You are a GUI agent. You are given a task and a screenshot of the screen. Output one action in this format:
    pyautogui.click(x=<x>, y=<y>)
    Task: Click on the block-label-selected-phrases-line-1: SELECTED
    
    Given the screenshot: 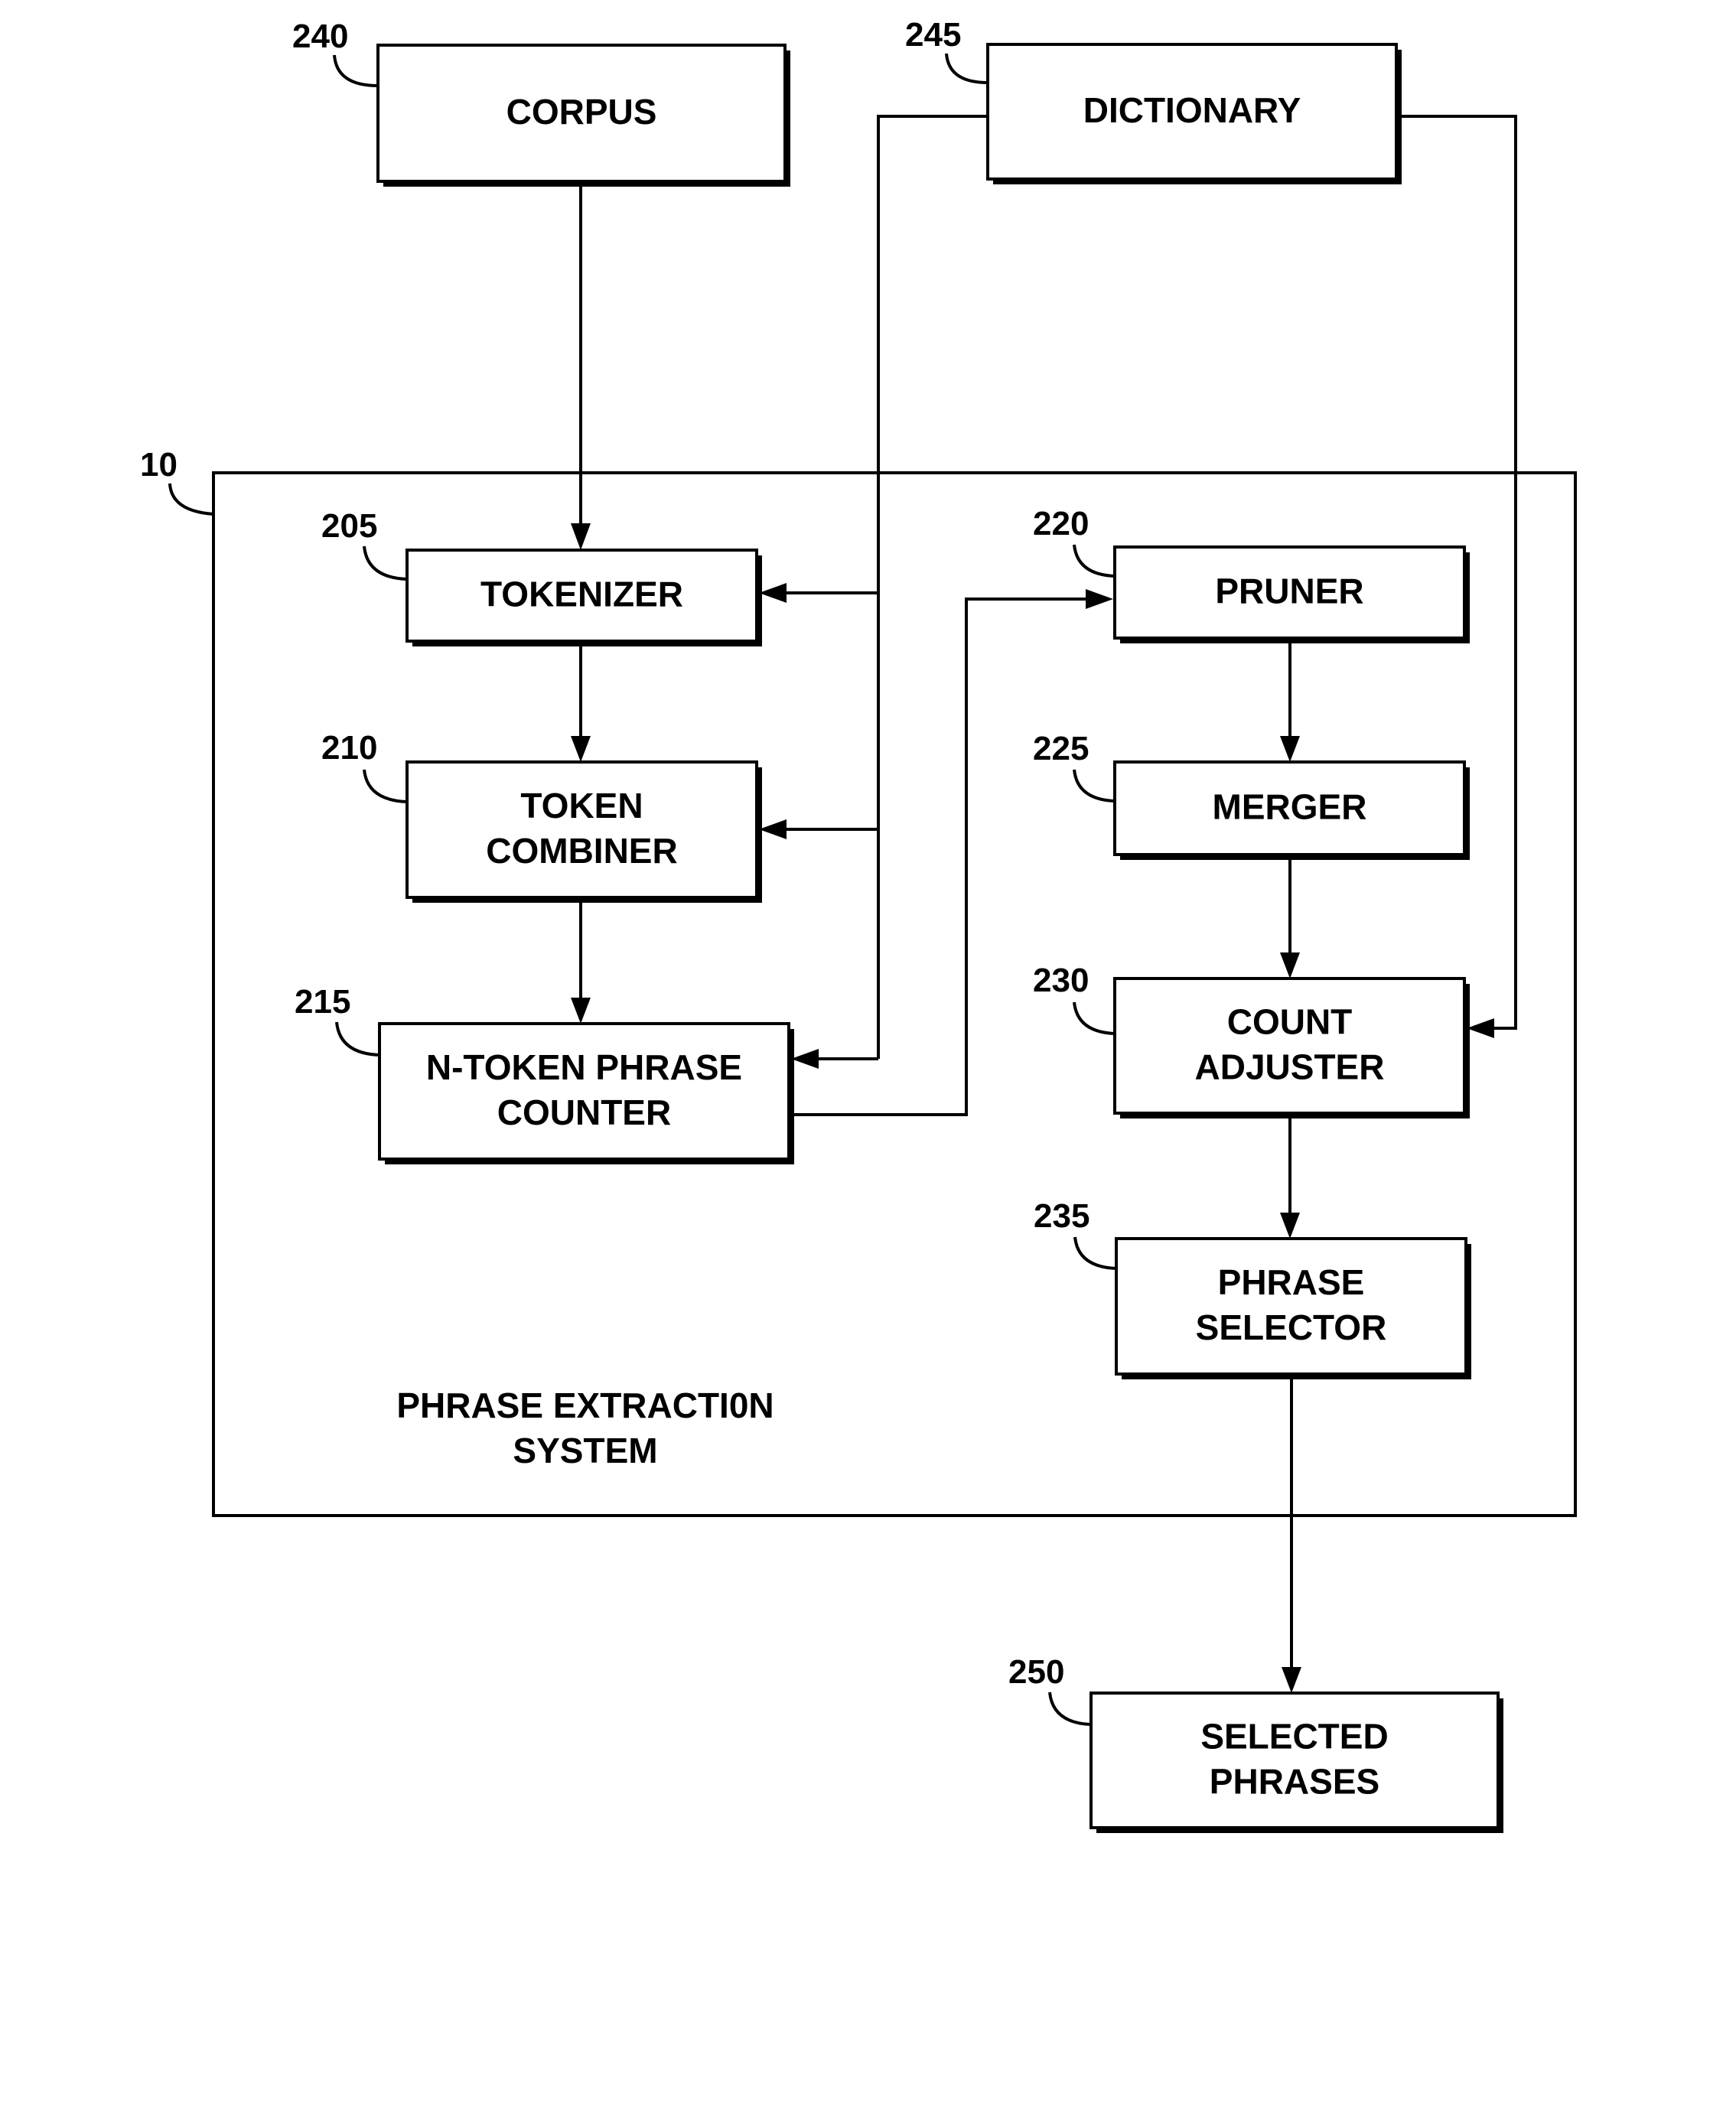 What is the action you would take?
    pyautogui.click(x=1294, y=1737)
    